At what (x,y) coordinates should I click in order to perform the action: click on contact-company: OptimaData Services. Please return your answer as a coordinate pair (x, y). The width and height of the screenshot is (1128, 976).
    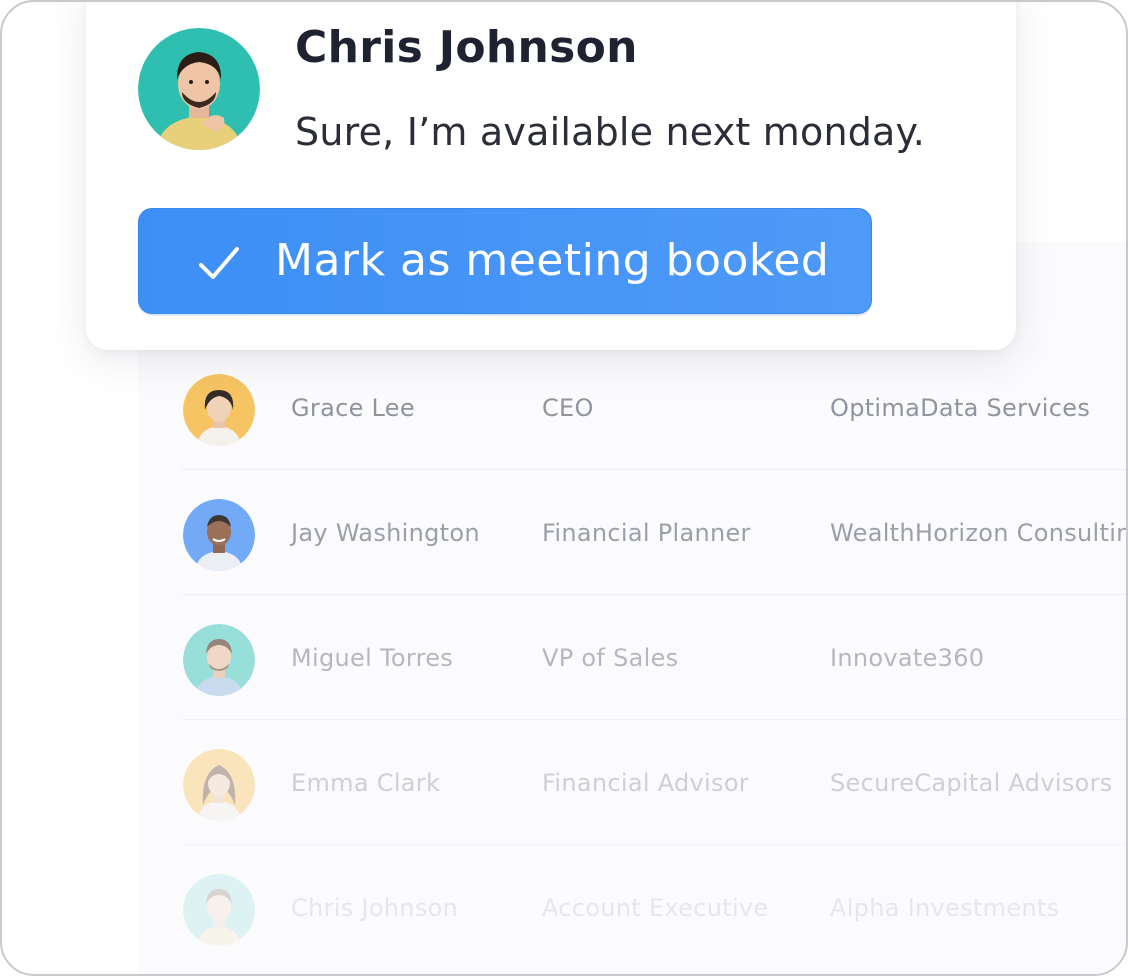
    Looking at the image, I should click on (960, 408).